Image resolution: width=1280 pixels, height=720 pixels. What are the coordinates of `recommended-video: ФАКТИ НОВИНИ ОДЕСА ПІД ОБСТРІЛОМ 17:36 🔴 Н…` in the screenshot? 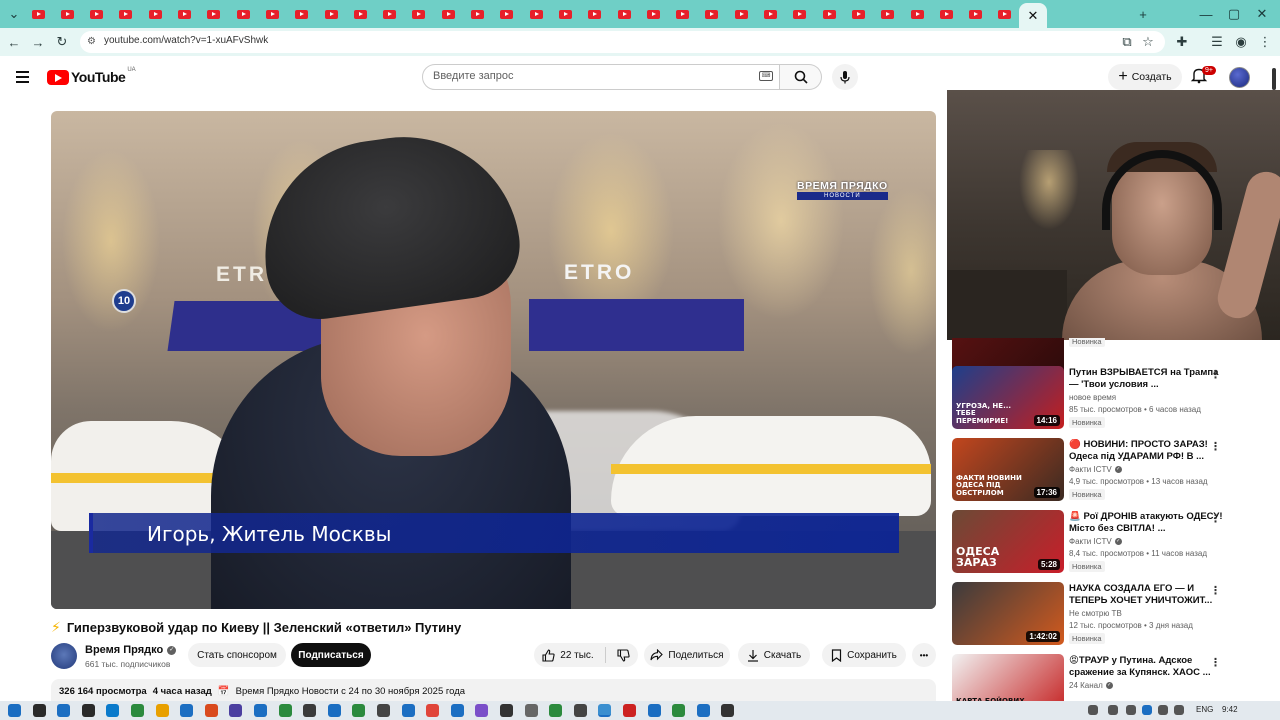 It's located at (1110, 471).